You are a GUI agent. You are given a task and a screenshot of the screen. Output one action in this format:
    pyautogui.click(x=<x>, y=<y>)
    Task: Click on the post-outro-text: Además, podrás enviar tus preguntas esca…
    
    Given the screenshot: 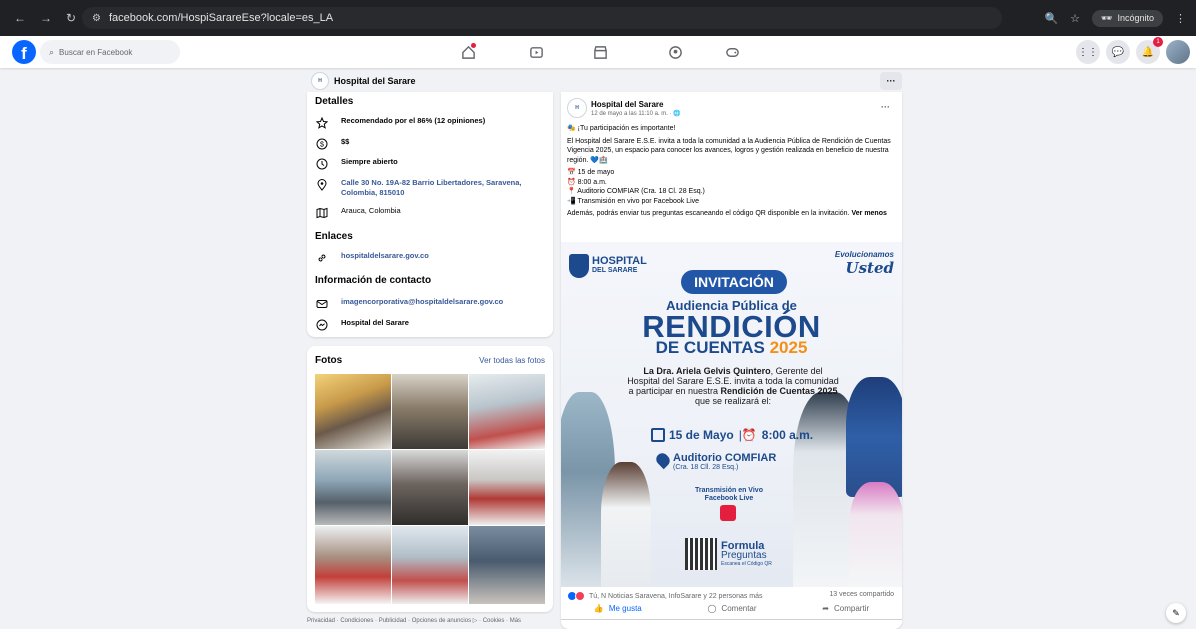 What is the action you would take?
    pyautogui.click(x=708, y=213)
    